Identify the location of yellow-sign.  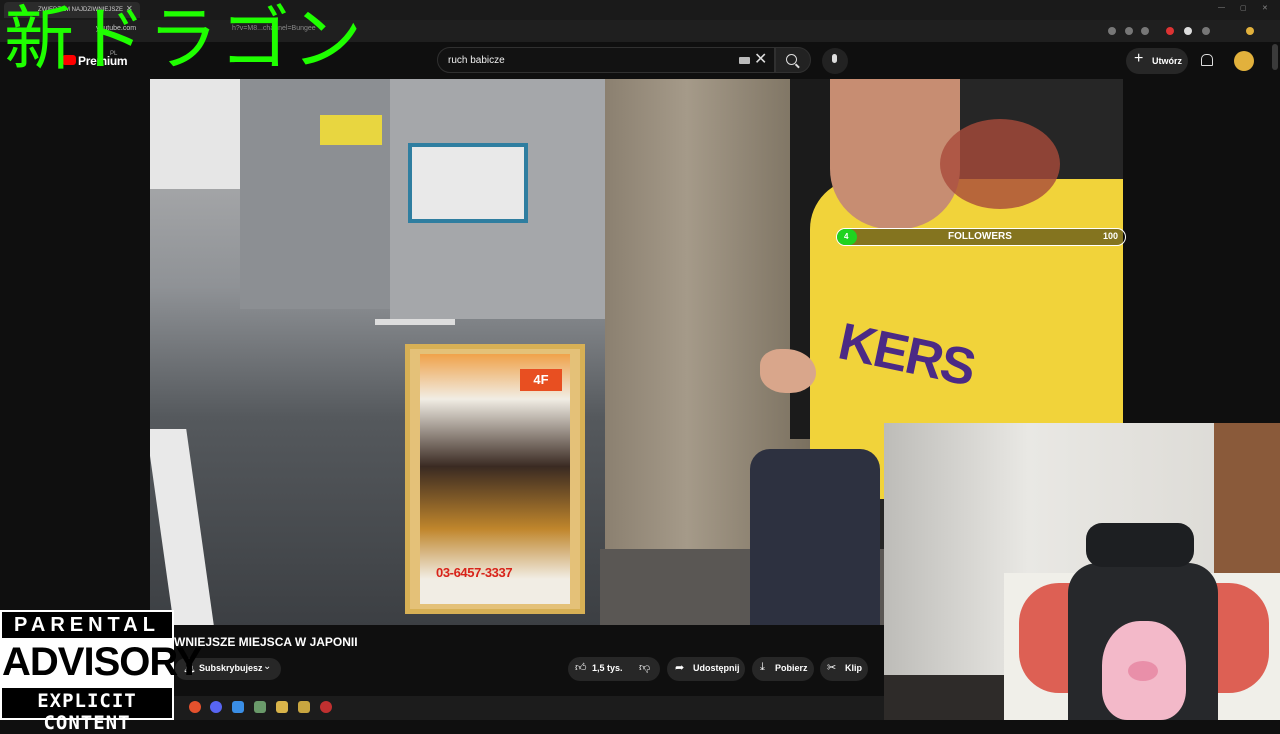
(351, 130).